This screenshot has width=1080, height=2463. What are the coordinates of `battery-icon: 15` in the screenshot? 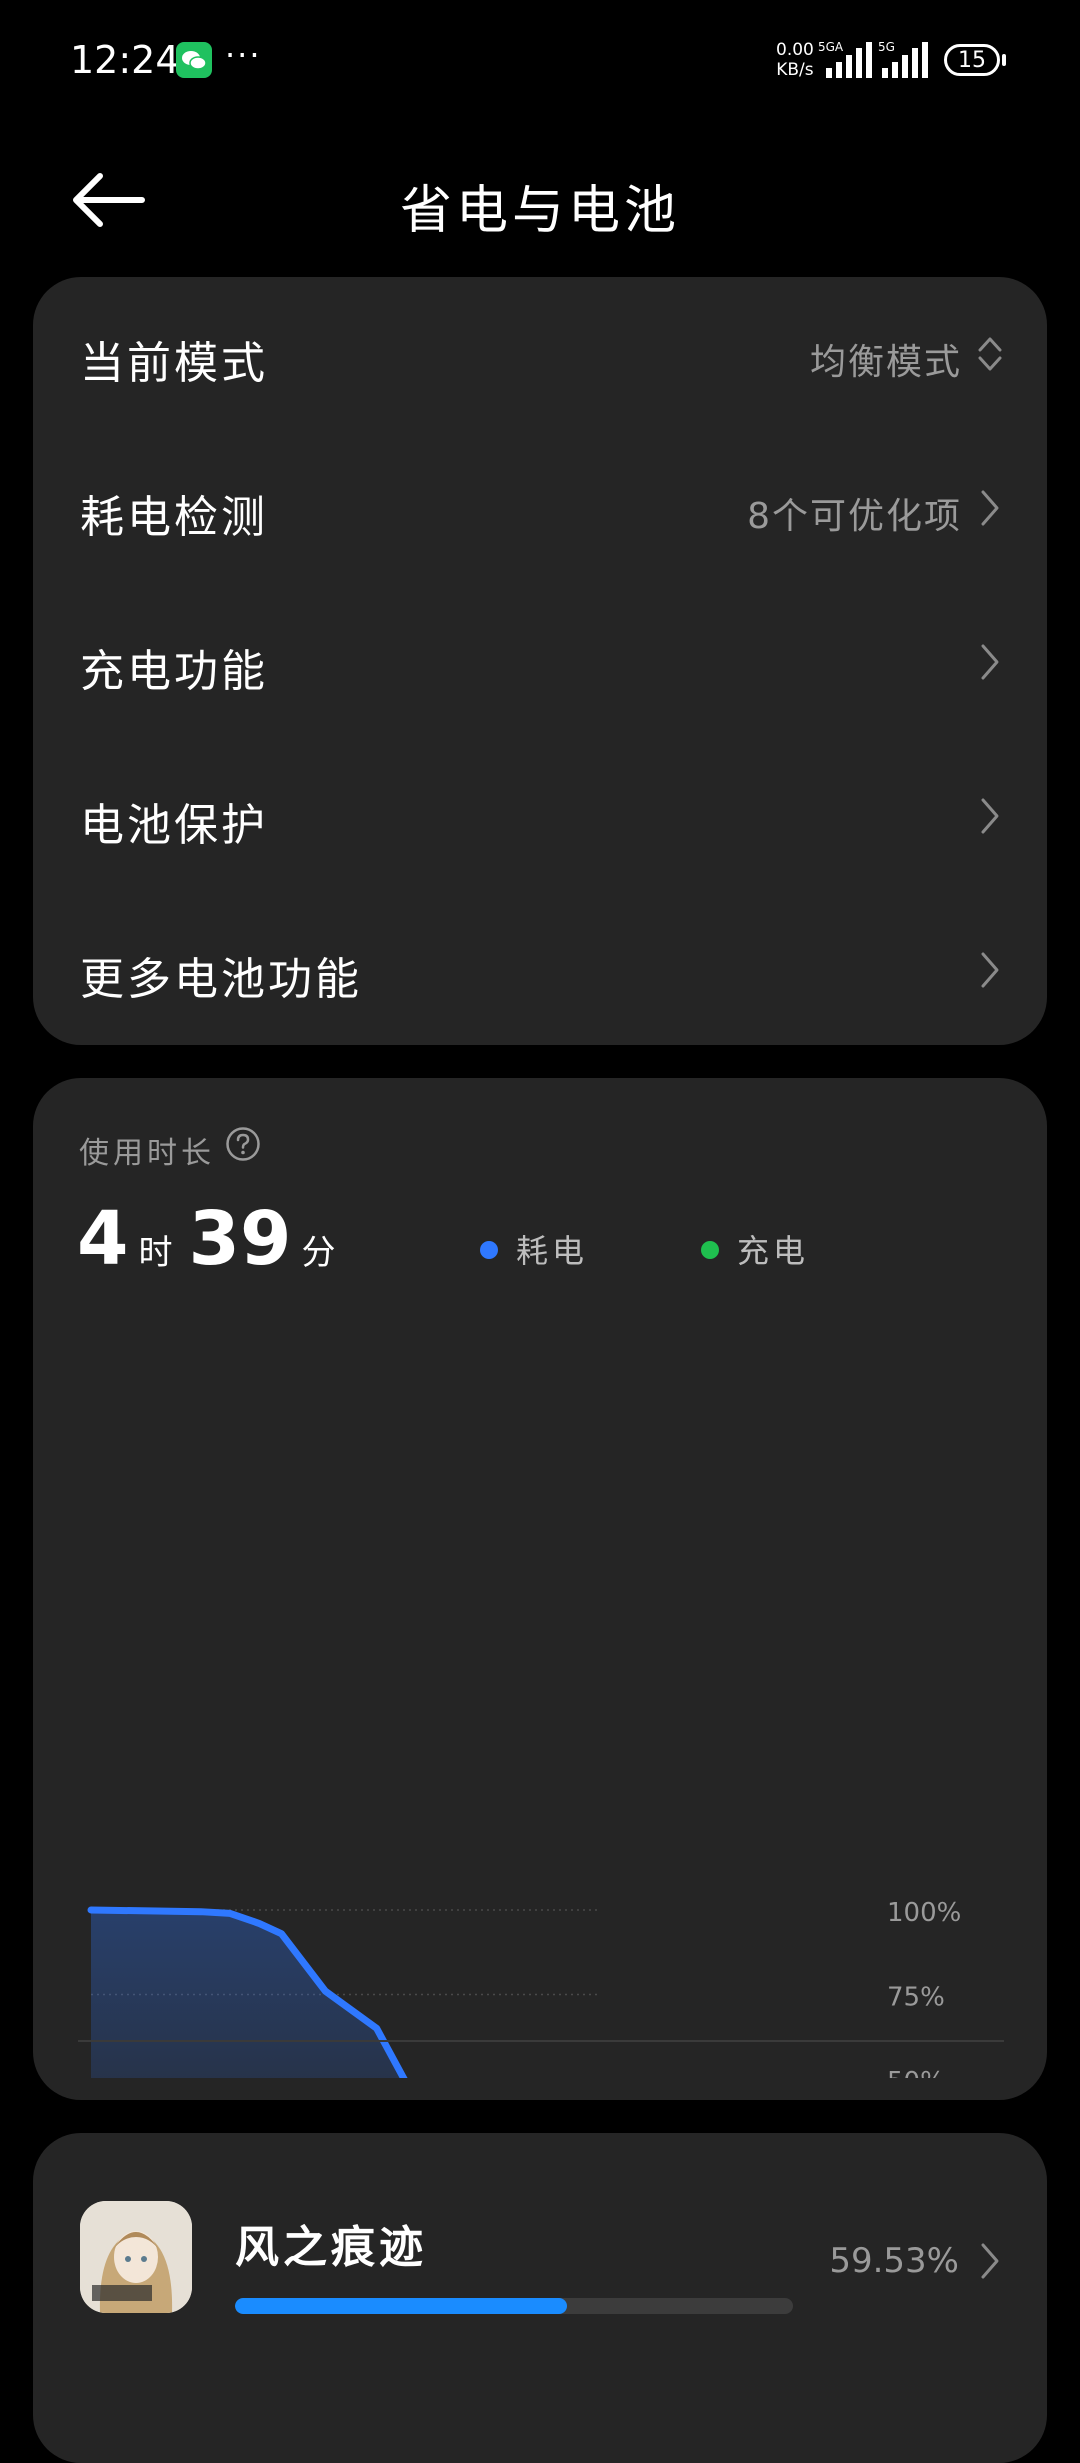 It's located at (972, 60).